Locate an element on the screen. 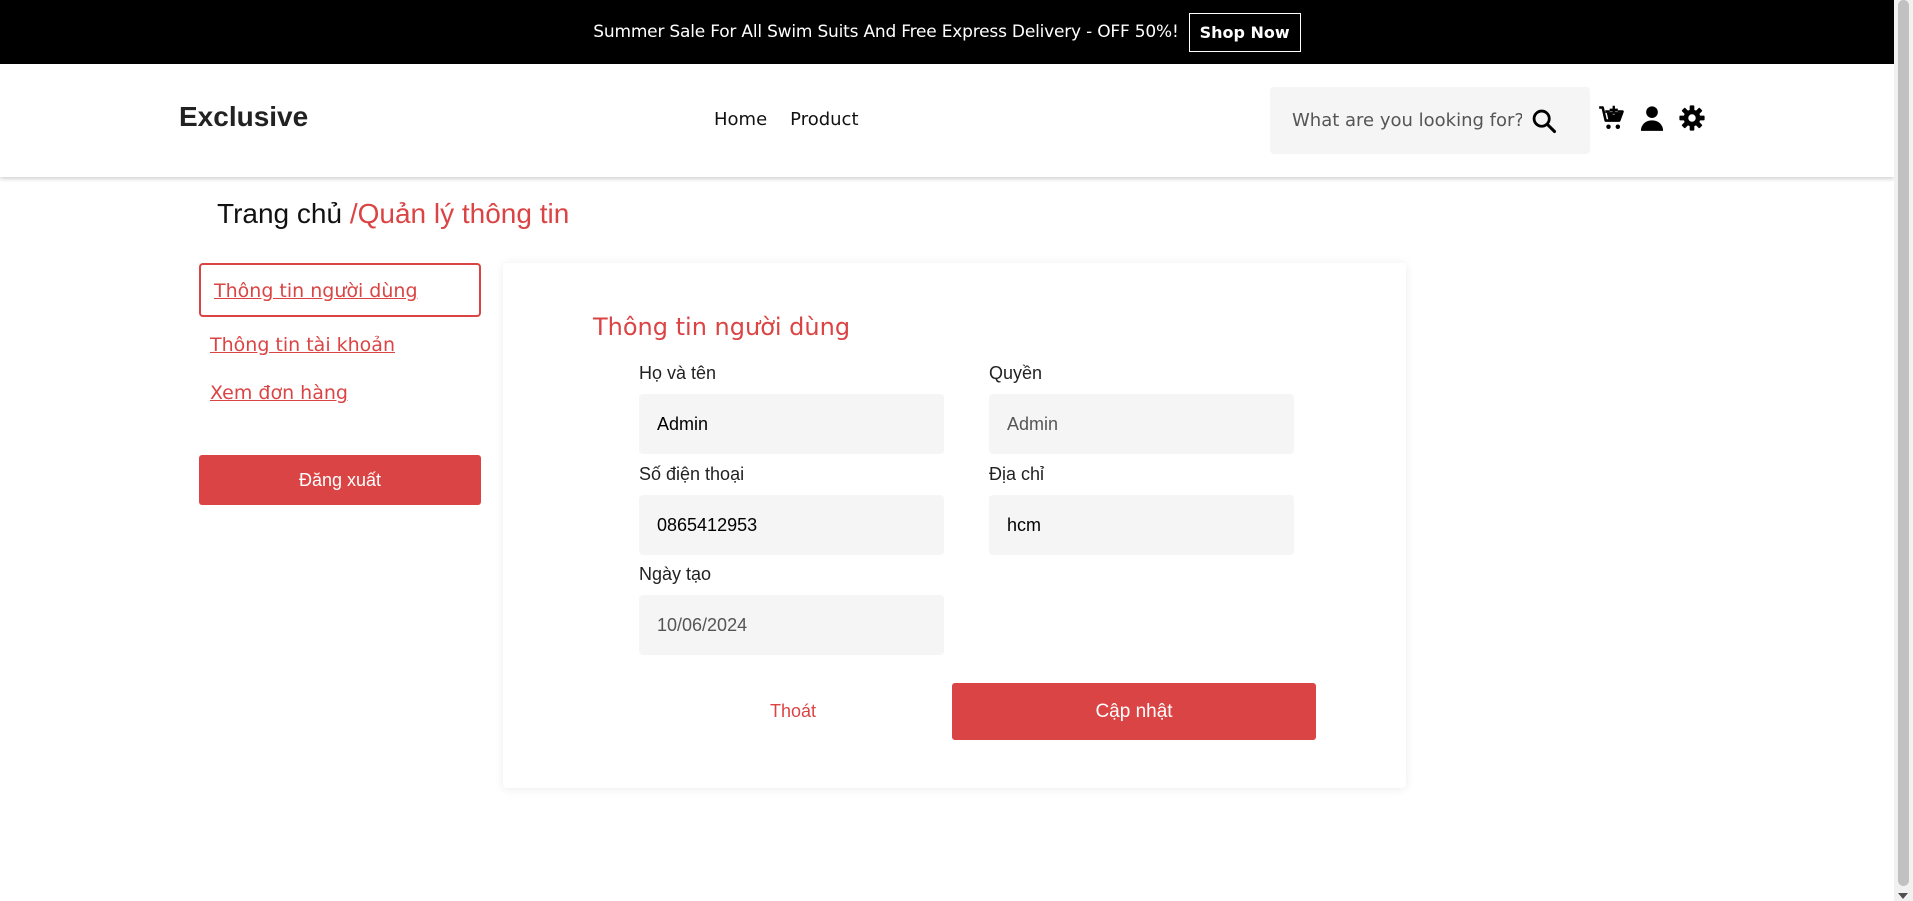 This screenshot has height=901, width=1913. page-scrollbar is located at coordinates (1903, 450).